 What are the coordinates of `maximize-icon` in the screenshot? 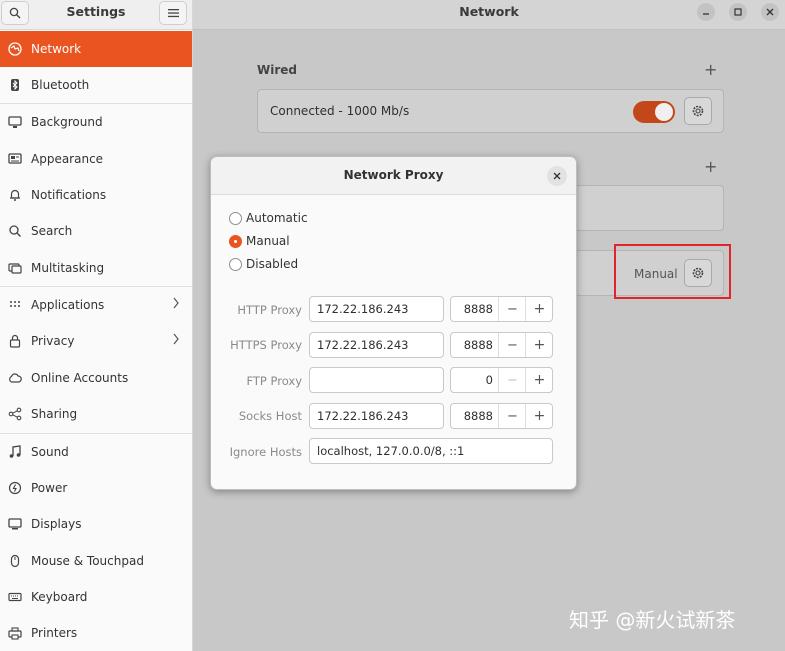 It's located at (738, 12).